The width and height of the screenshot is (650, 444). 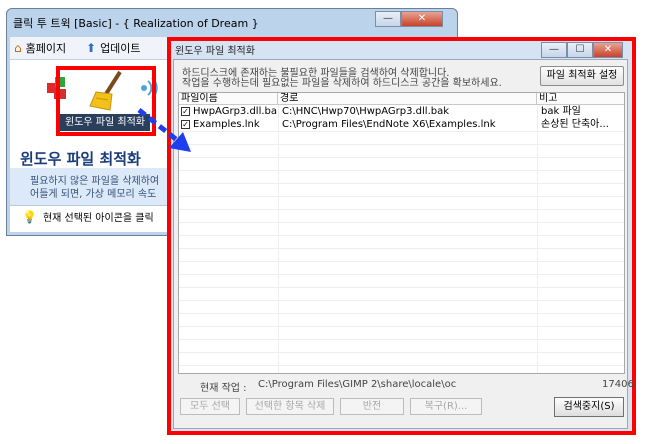 What do you see at coordinates (210, 406) in the screenshot?
I see `select-all-button: 모두 선택` at bounding box center [210, 406].